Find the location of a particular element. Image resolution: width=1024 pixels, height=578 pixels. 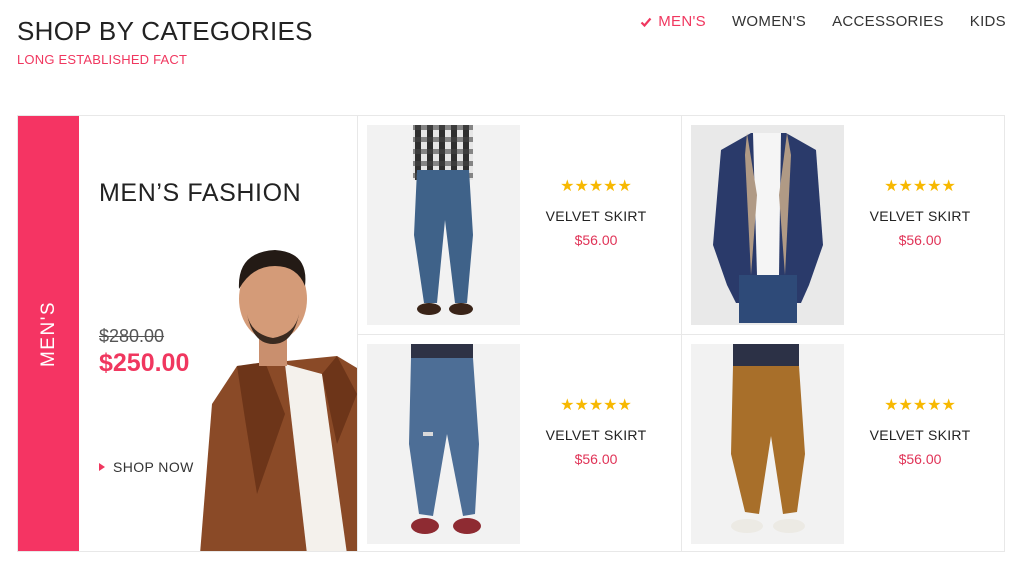

caret-right-icon is located at coordinates (102, 467).